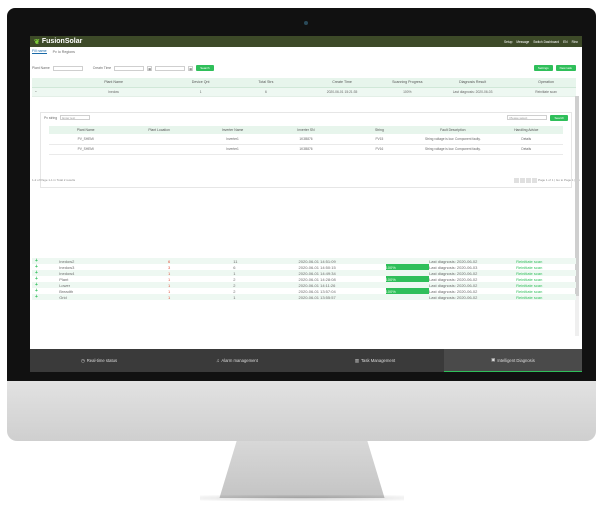  I want to click on column-header: Operation, so click(546, 83).